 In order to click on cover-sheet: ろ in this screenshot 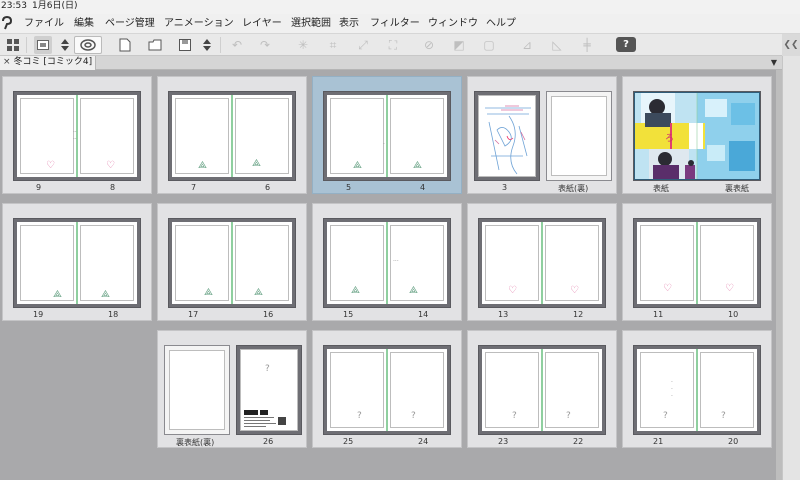, I will do `click(697, 136)`.